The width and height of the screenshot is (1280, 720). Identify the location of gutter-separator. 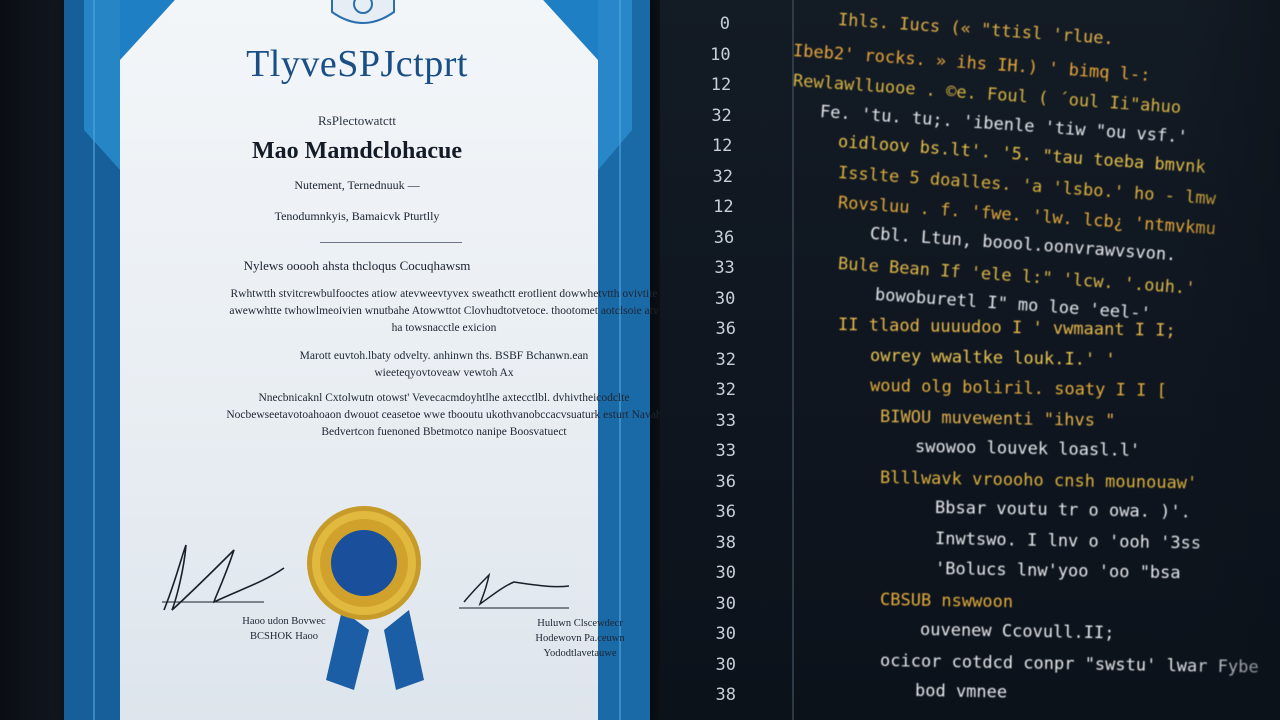
(793, 360).